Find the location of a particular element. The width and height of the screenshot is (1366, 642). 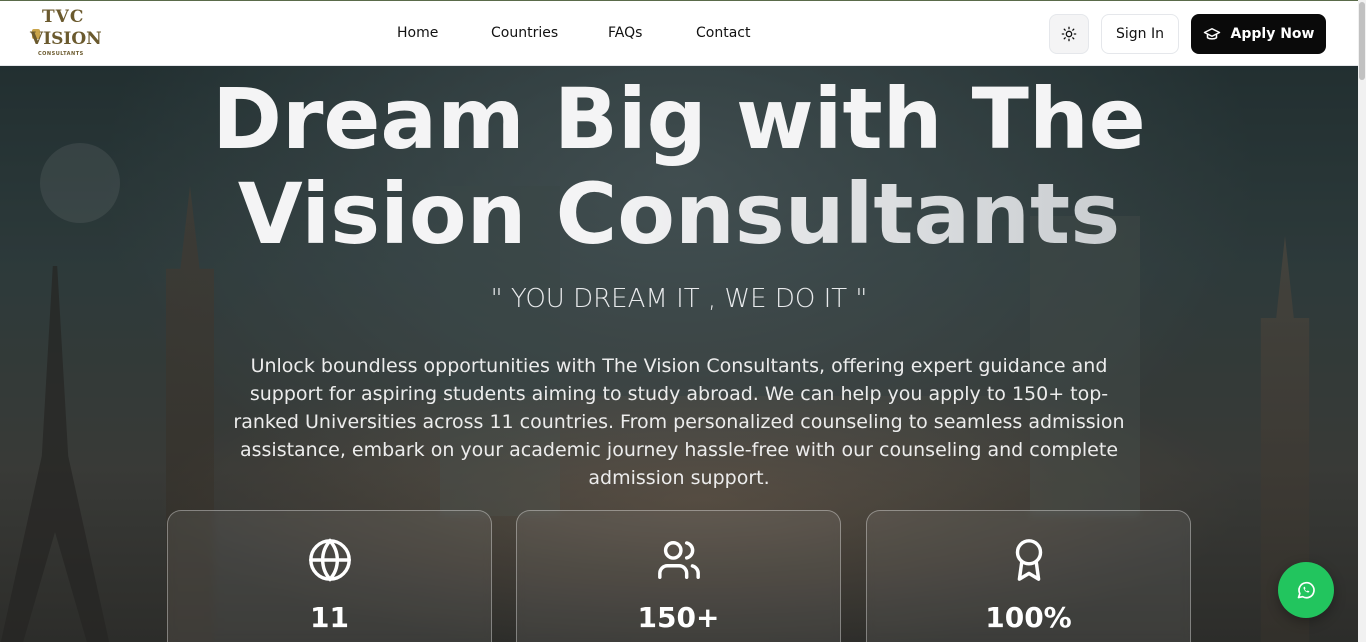

nav-item-home: Home is located at coordinates (417, 33).